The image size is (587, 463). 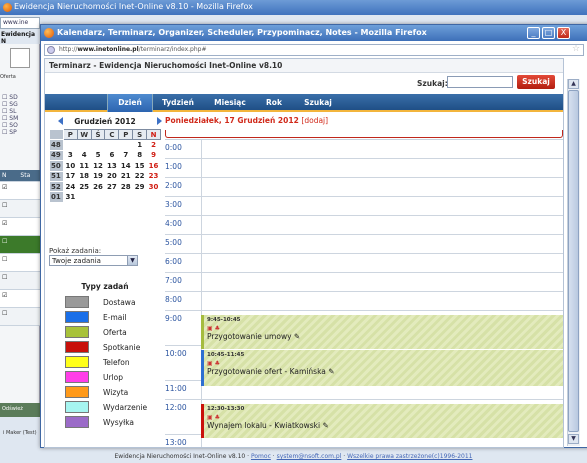 I want to click on calendar-day: 29, so click(x=140, y=186).